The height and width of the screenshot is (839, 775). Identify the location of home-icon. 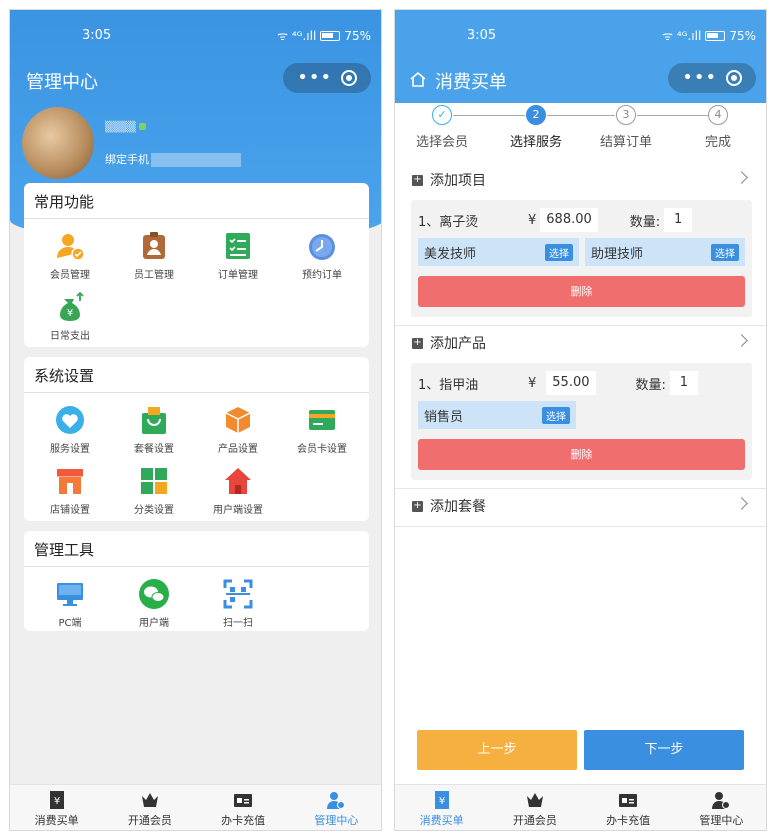
(418, 79).